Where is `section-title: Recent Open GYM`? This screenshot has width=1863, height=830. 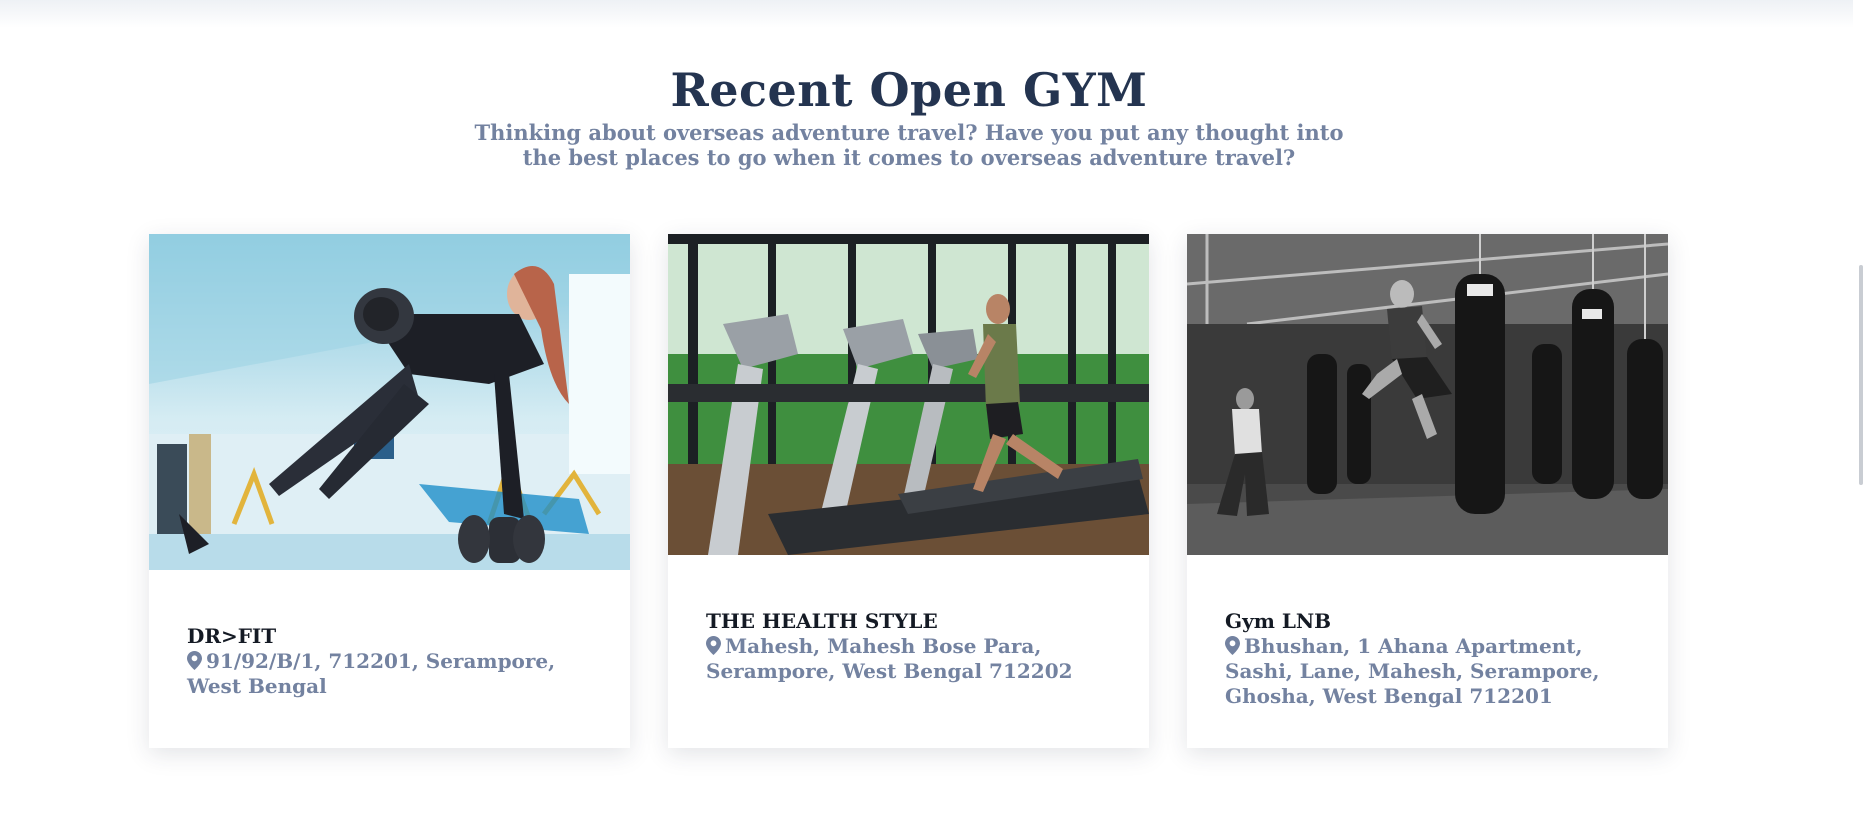 section-title: Recent Open GYM is located at coordinates (909, 90).